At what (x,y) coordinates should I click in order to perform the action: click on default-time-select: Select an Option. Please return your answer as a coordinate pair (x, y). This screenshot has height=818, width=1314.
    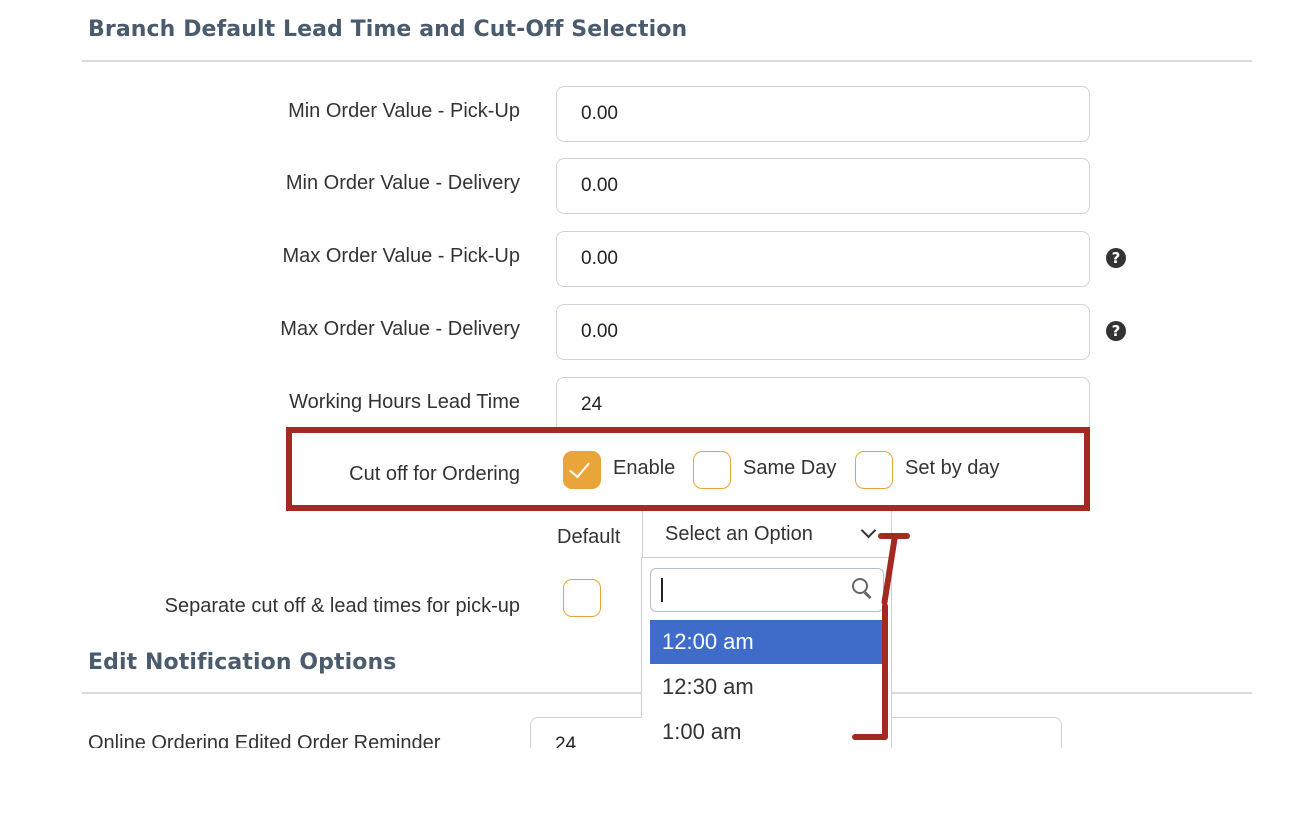
    Looking at the image, I should click on (767, 534).